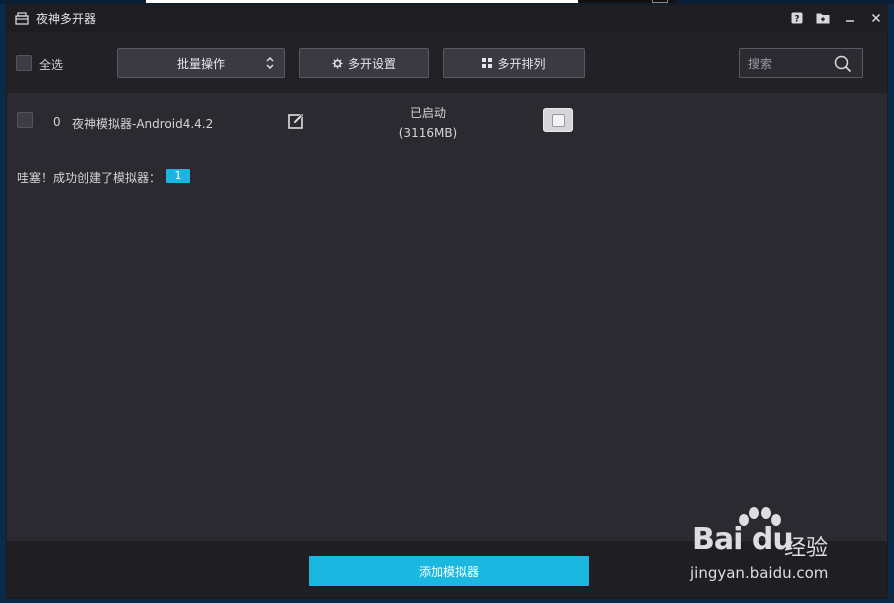 The height and width of the screenshot is (603, 894). I want to click on emulator-index: 0, so click(57, 122).